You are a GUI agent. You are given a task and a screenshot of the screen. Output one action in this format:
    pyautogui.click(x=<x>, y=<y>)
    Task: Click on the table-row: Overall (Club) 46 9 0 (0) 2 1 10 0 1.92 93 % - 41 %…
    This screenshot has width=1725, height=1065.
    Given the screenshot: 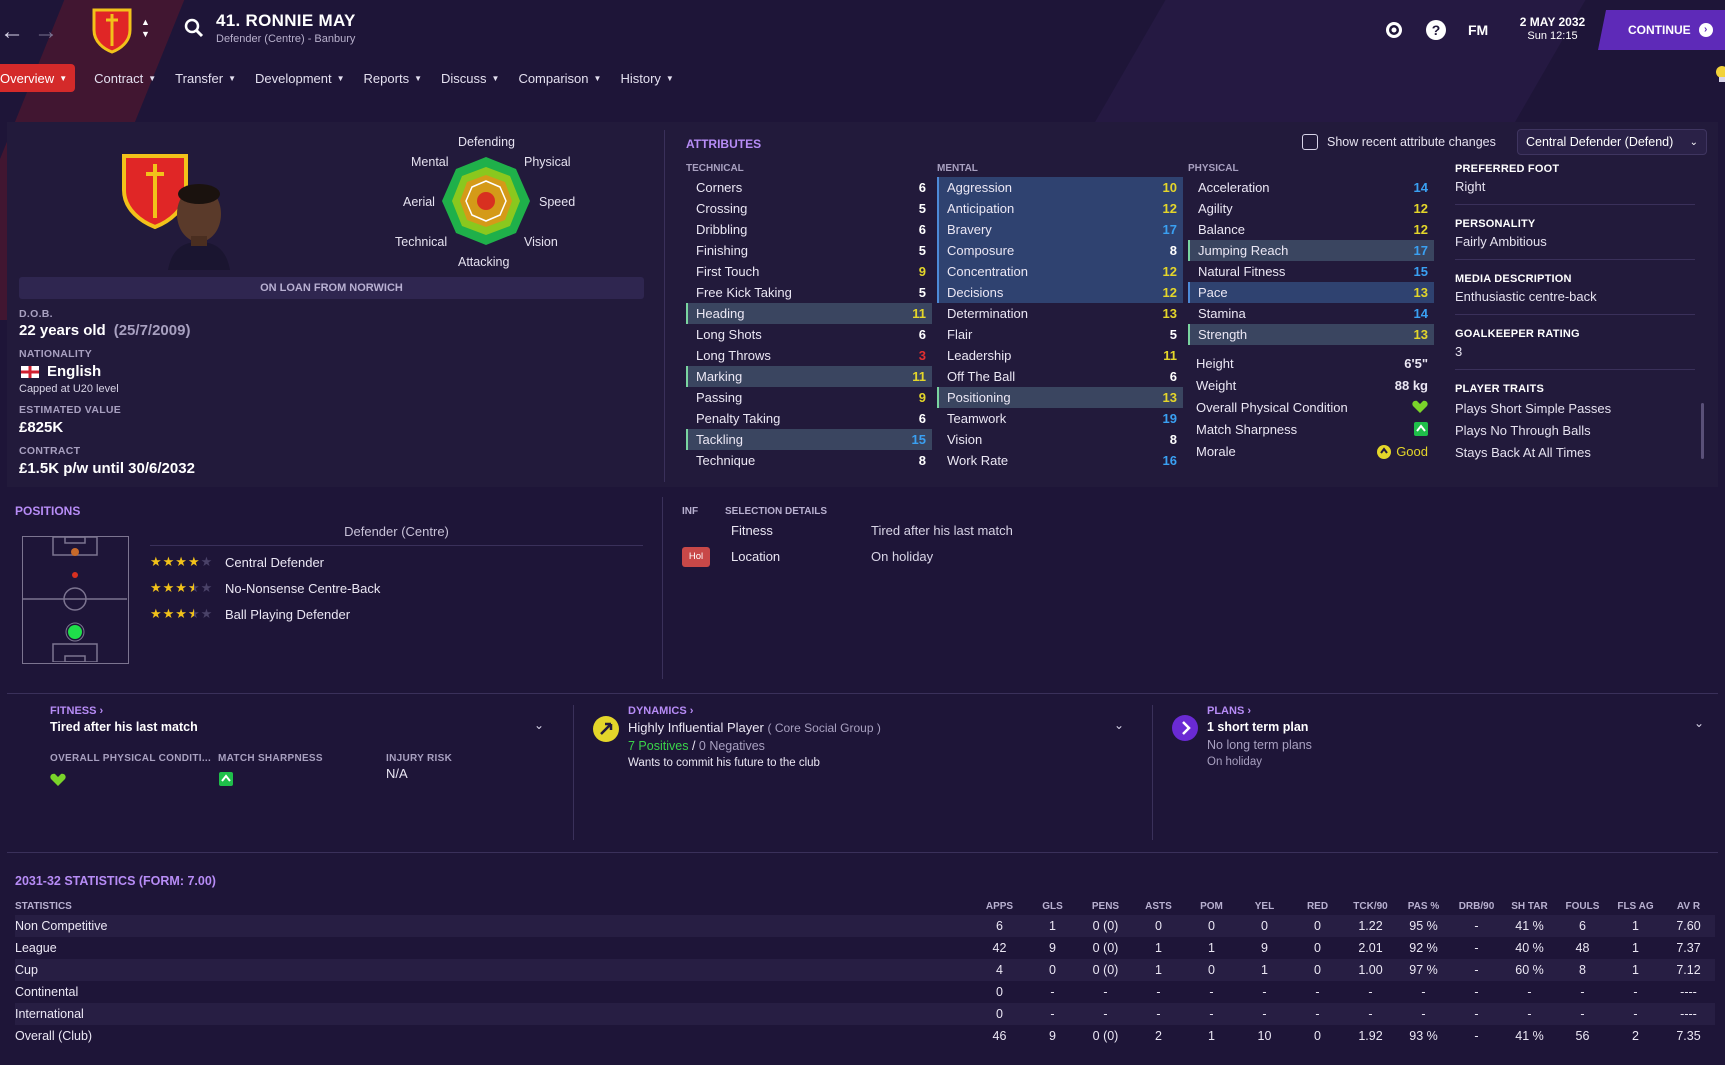 What is the action you would take?
    pyautogui.click(x=865, y=1036)
    